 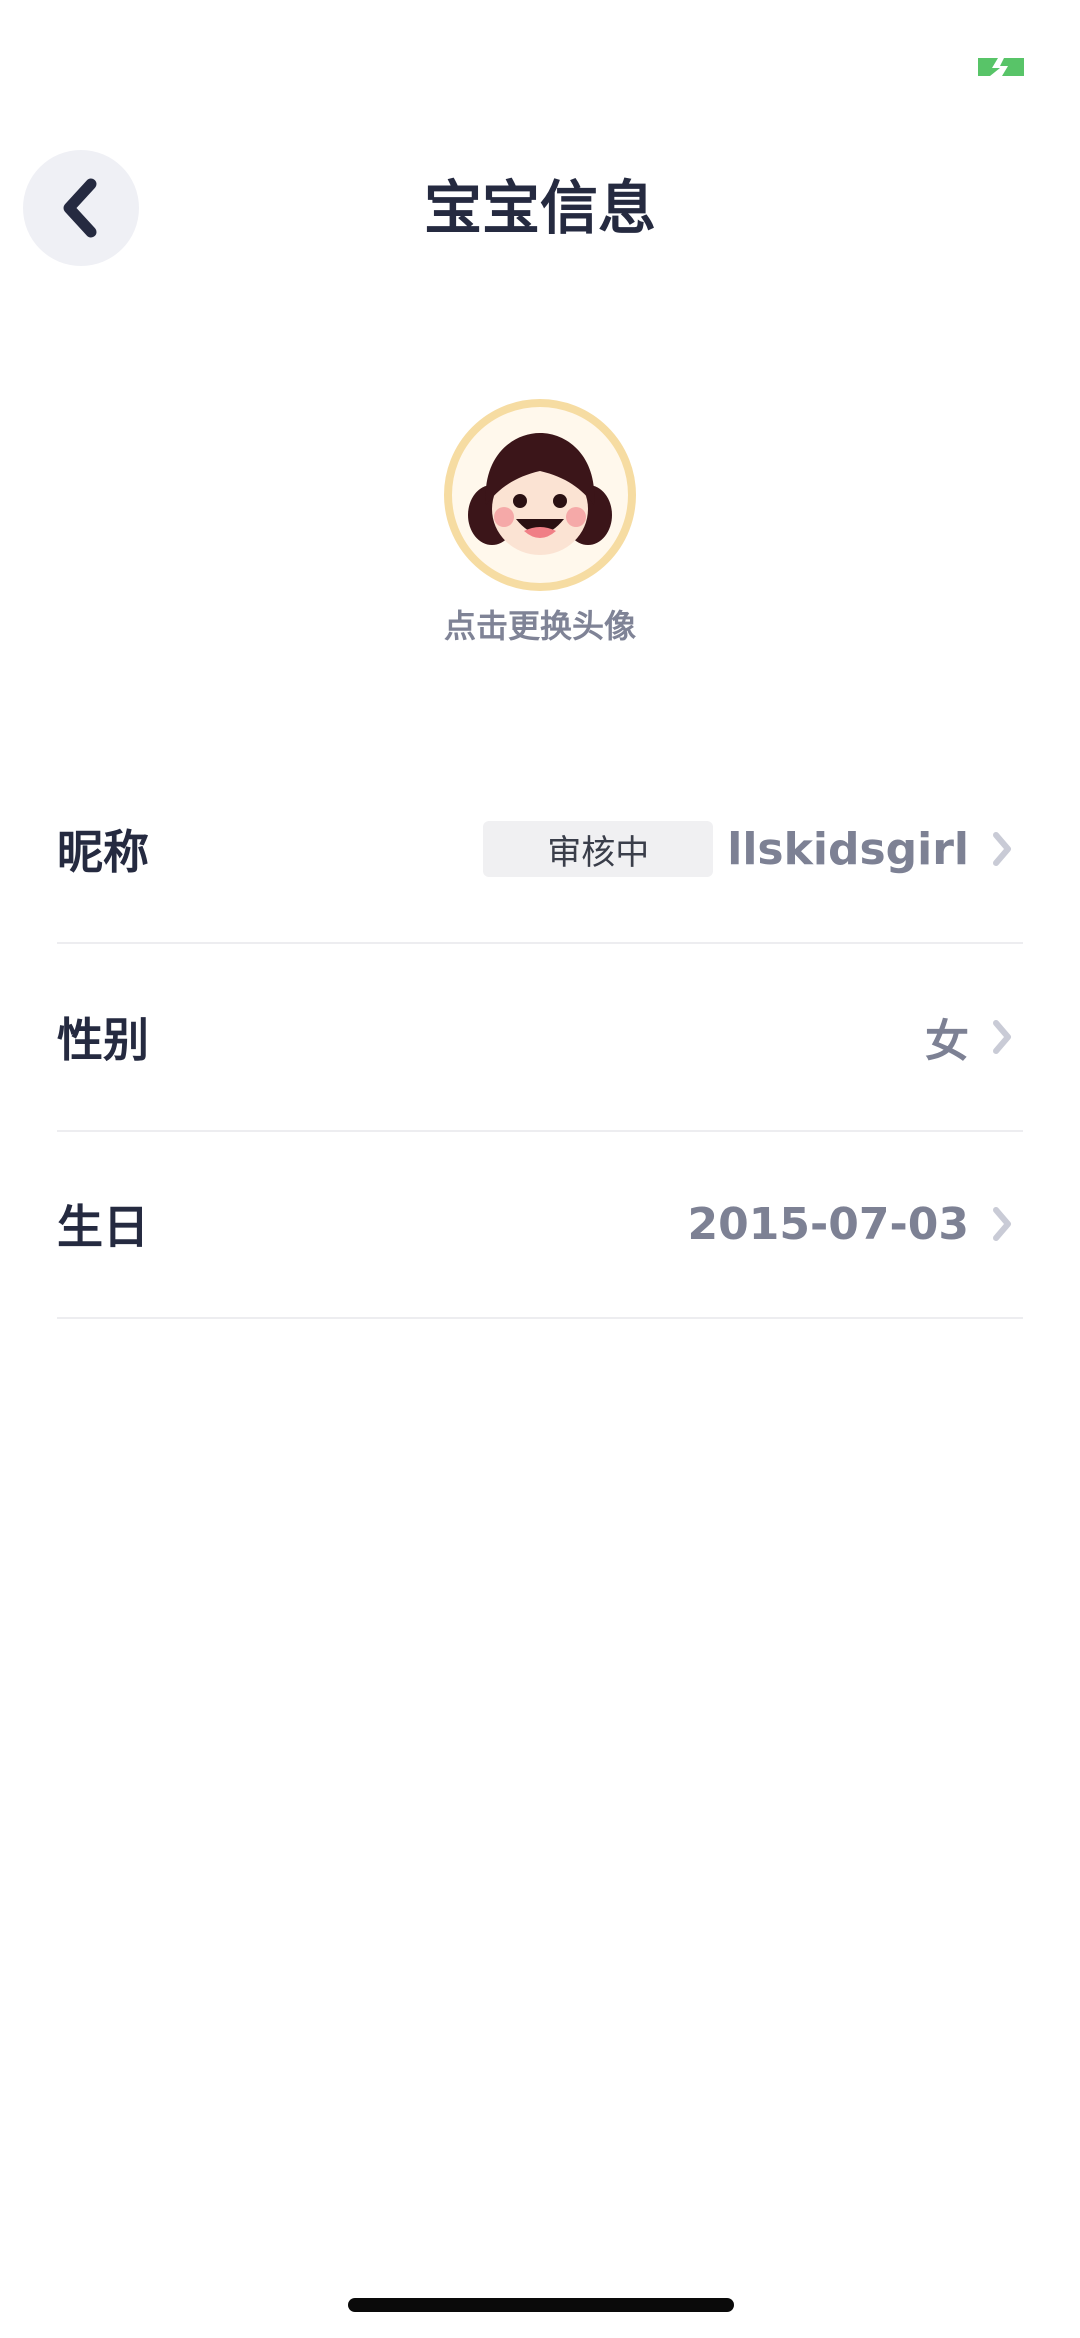 What do you see at coordinates (103, 1227) in the screenshot?
I see `row-label: 生日` at bounding box center [103, 1227].